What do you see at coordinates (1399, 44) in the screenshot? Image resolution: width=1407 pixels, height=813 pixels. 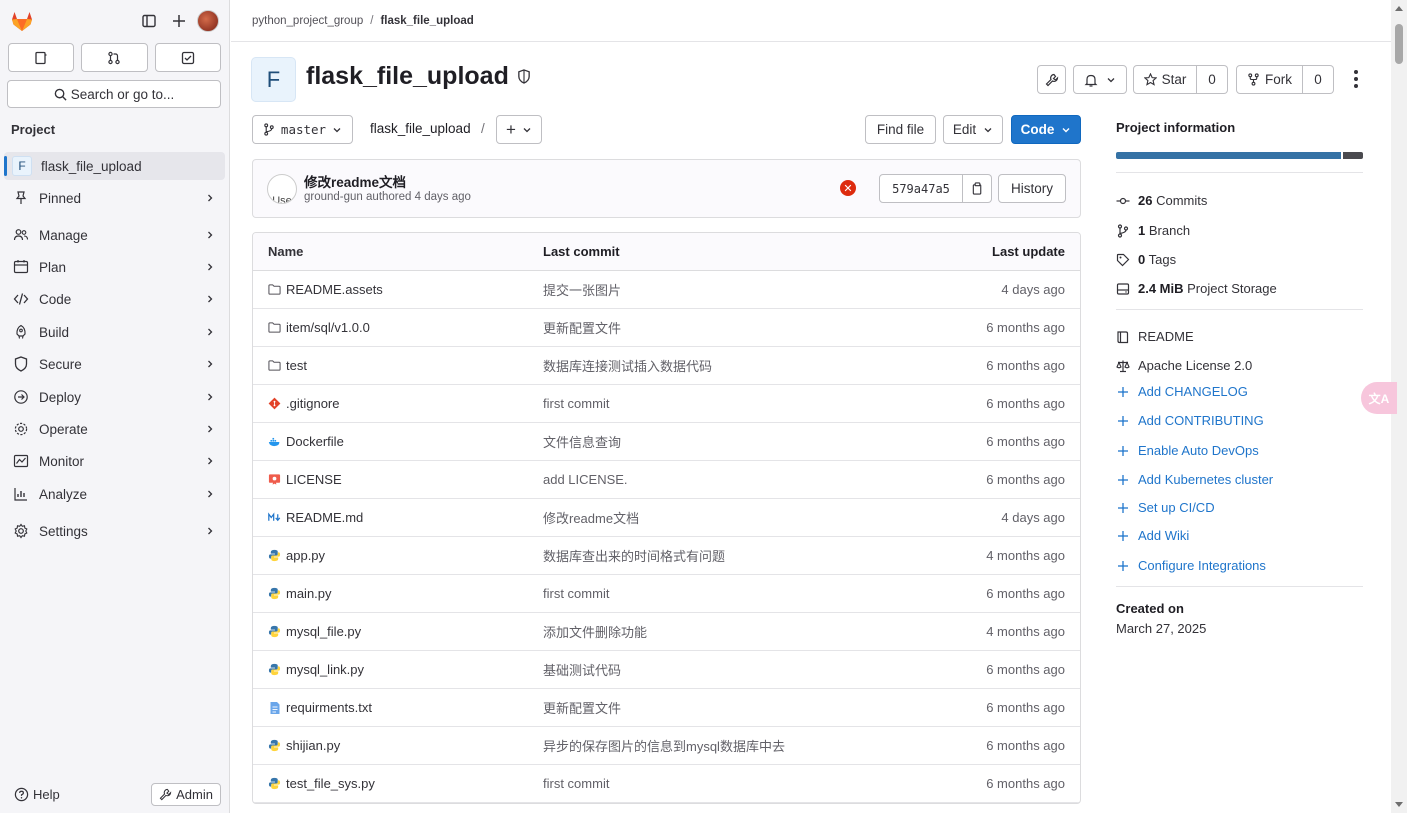 I see `scroll-thumb` at bounding box center [1399, 44].